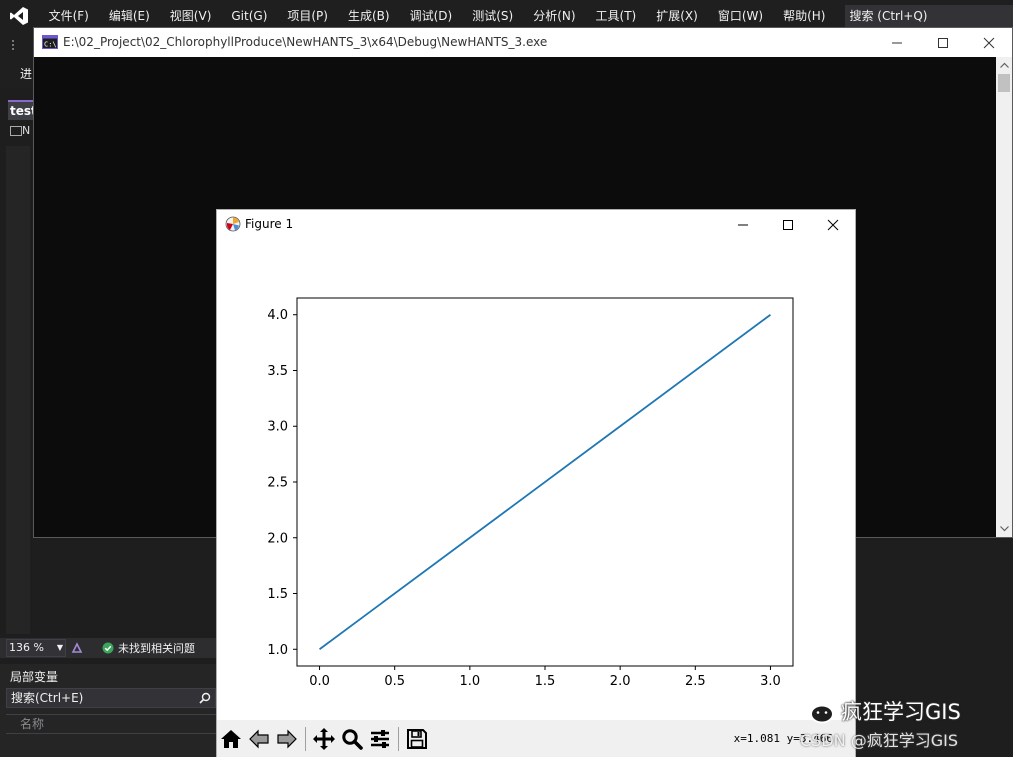  I want to click on intellicode-icon, so click(77, 648).